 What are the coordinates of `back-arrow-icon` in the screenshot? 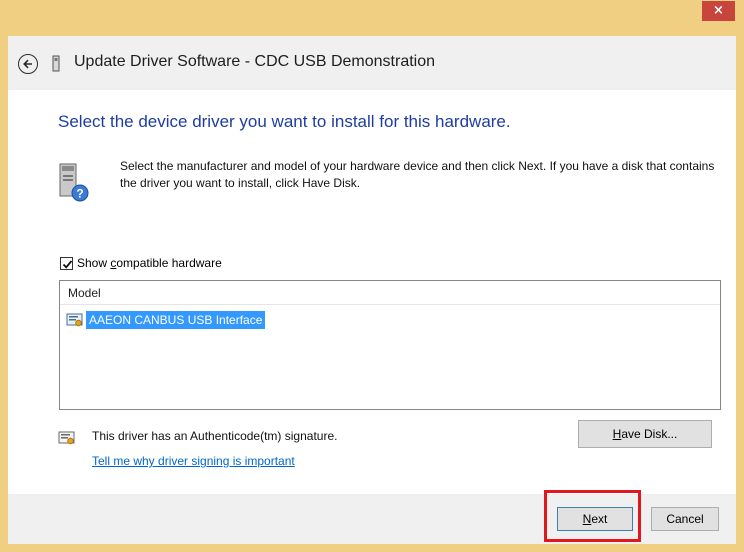 It's located at (28, 64).